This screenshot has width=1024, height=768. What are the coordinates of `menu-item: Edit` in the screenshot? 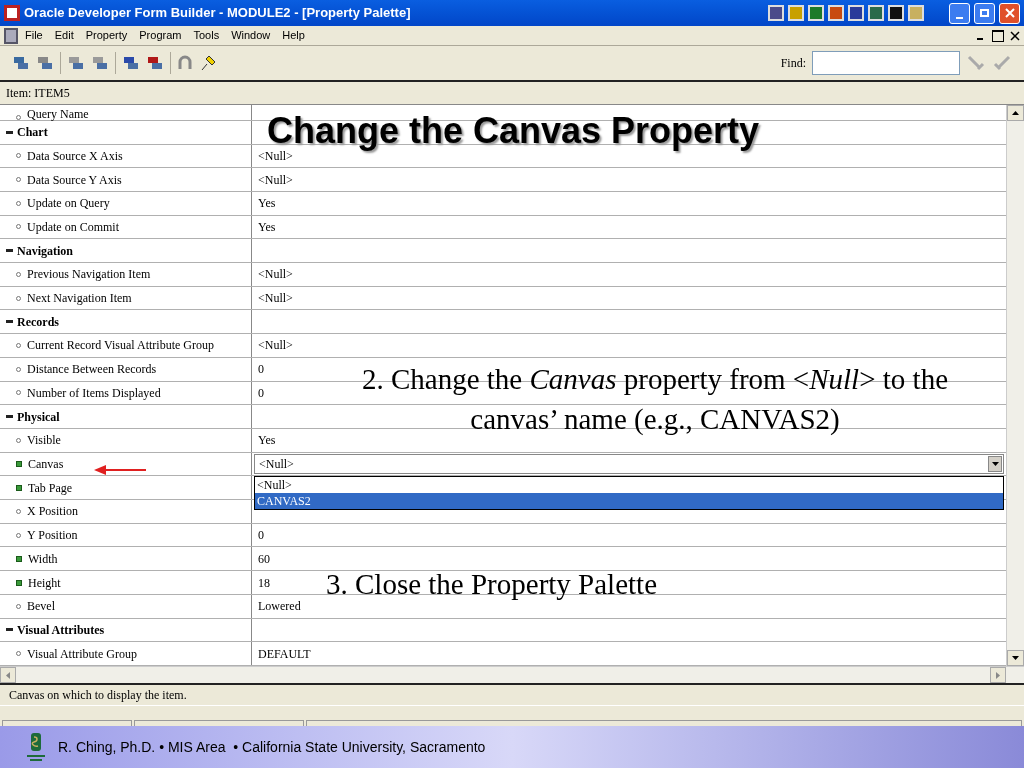 It's located at (64, 35).